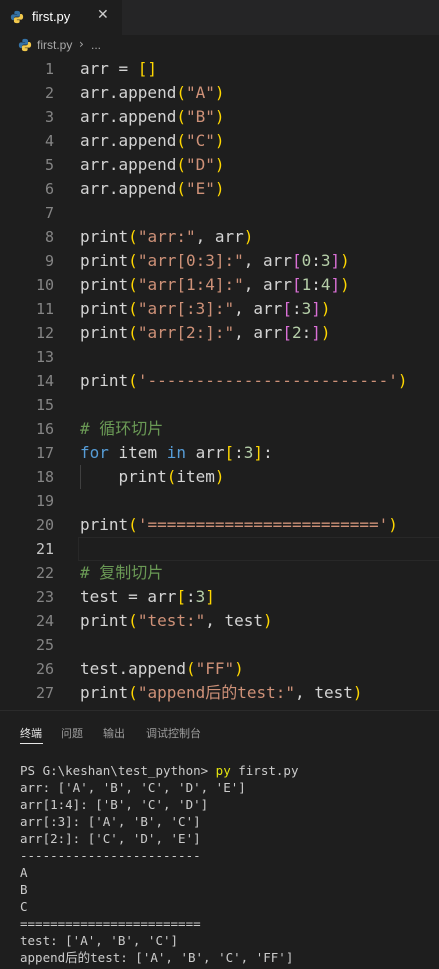  I want to click on code-token: test.append, so click(133, 668).